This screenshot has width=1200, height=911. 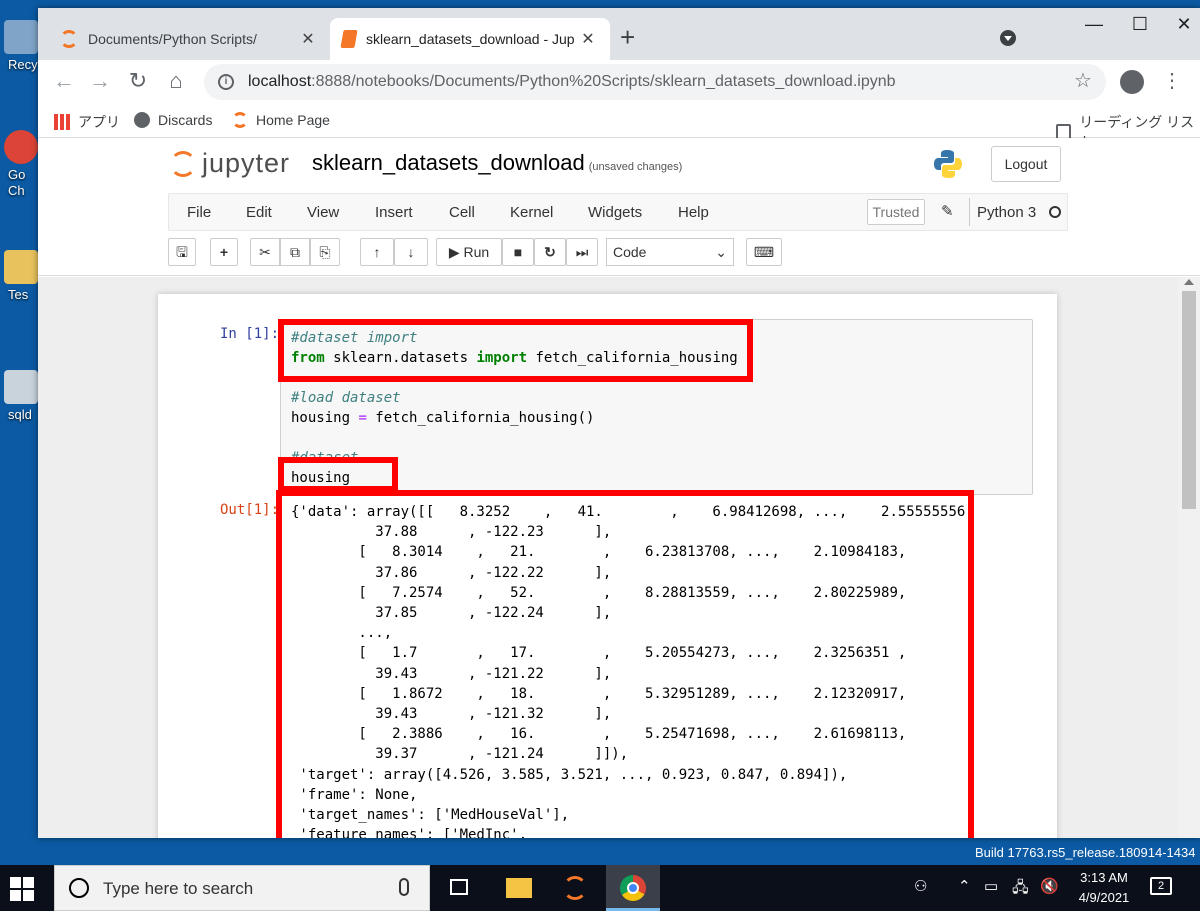 I want to click on menu-file: File, so click(x=199, y=212).